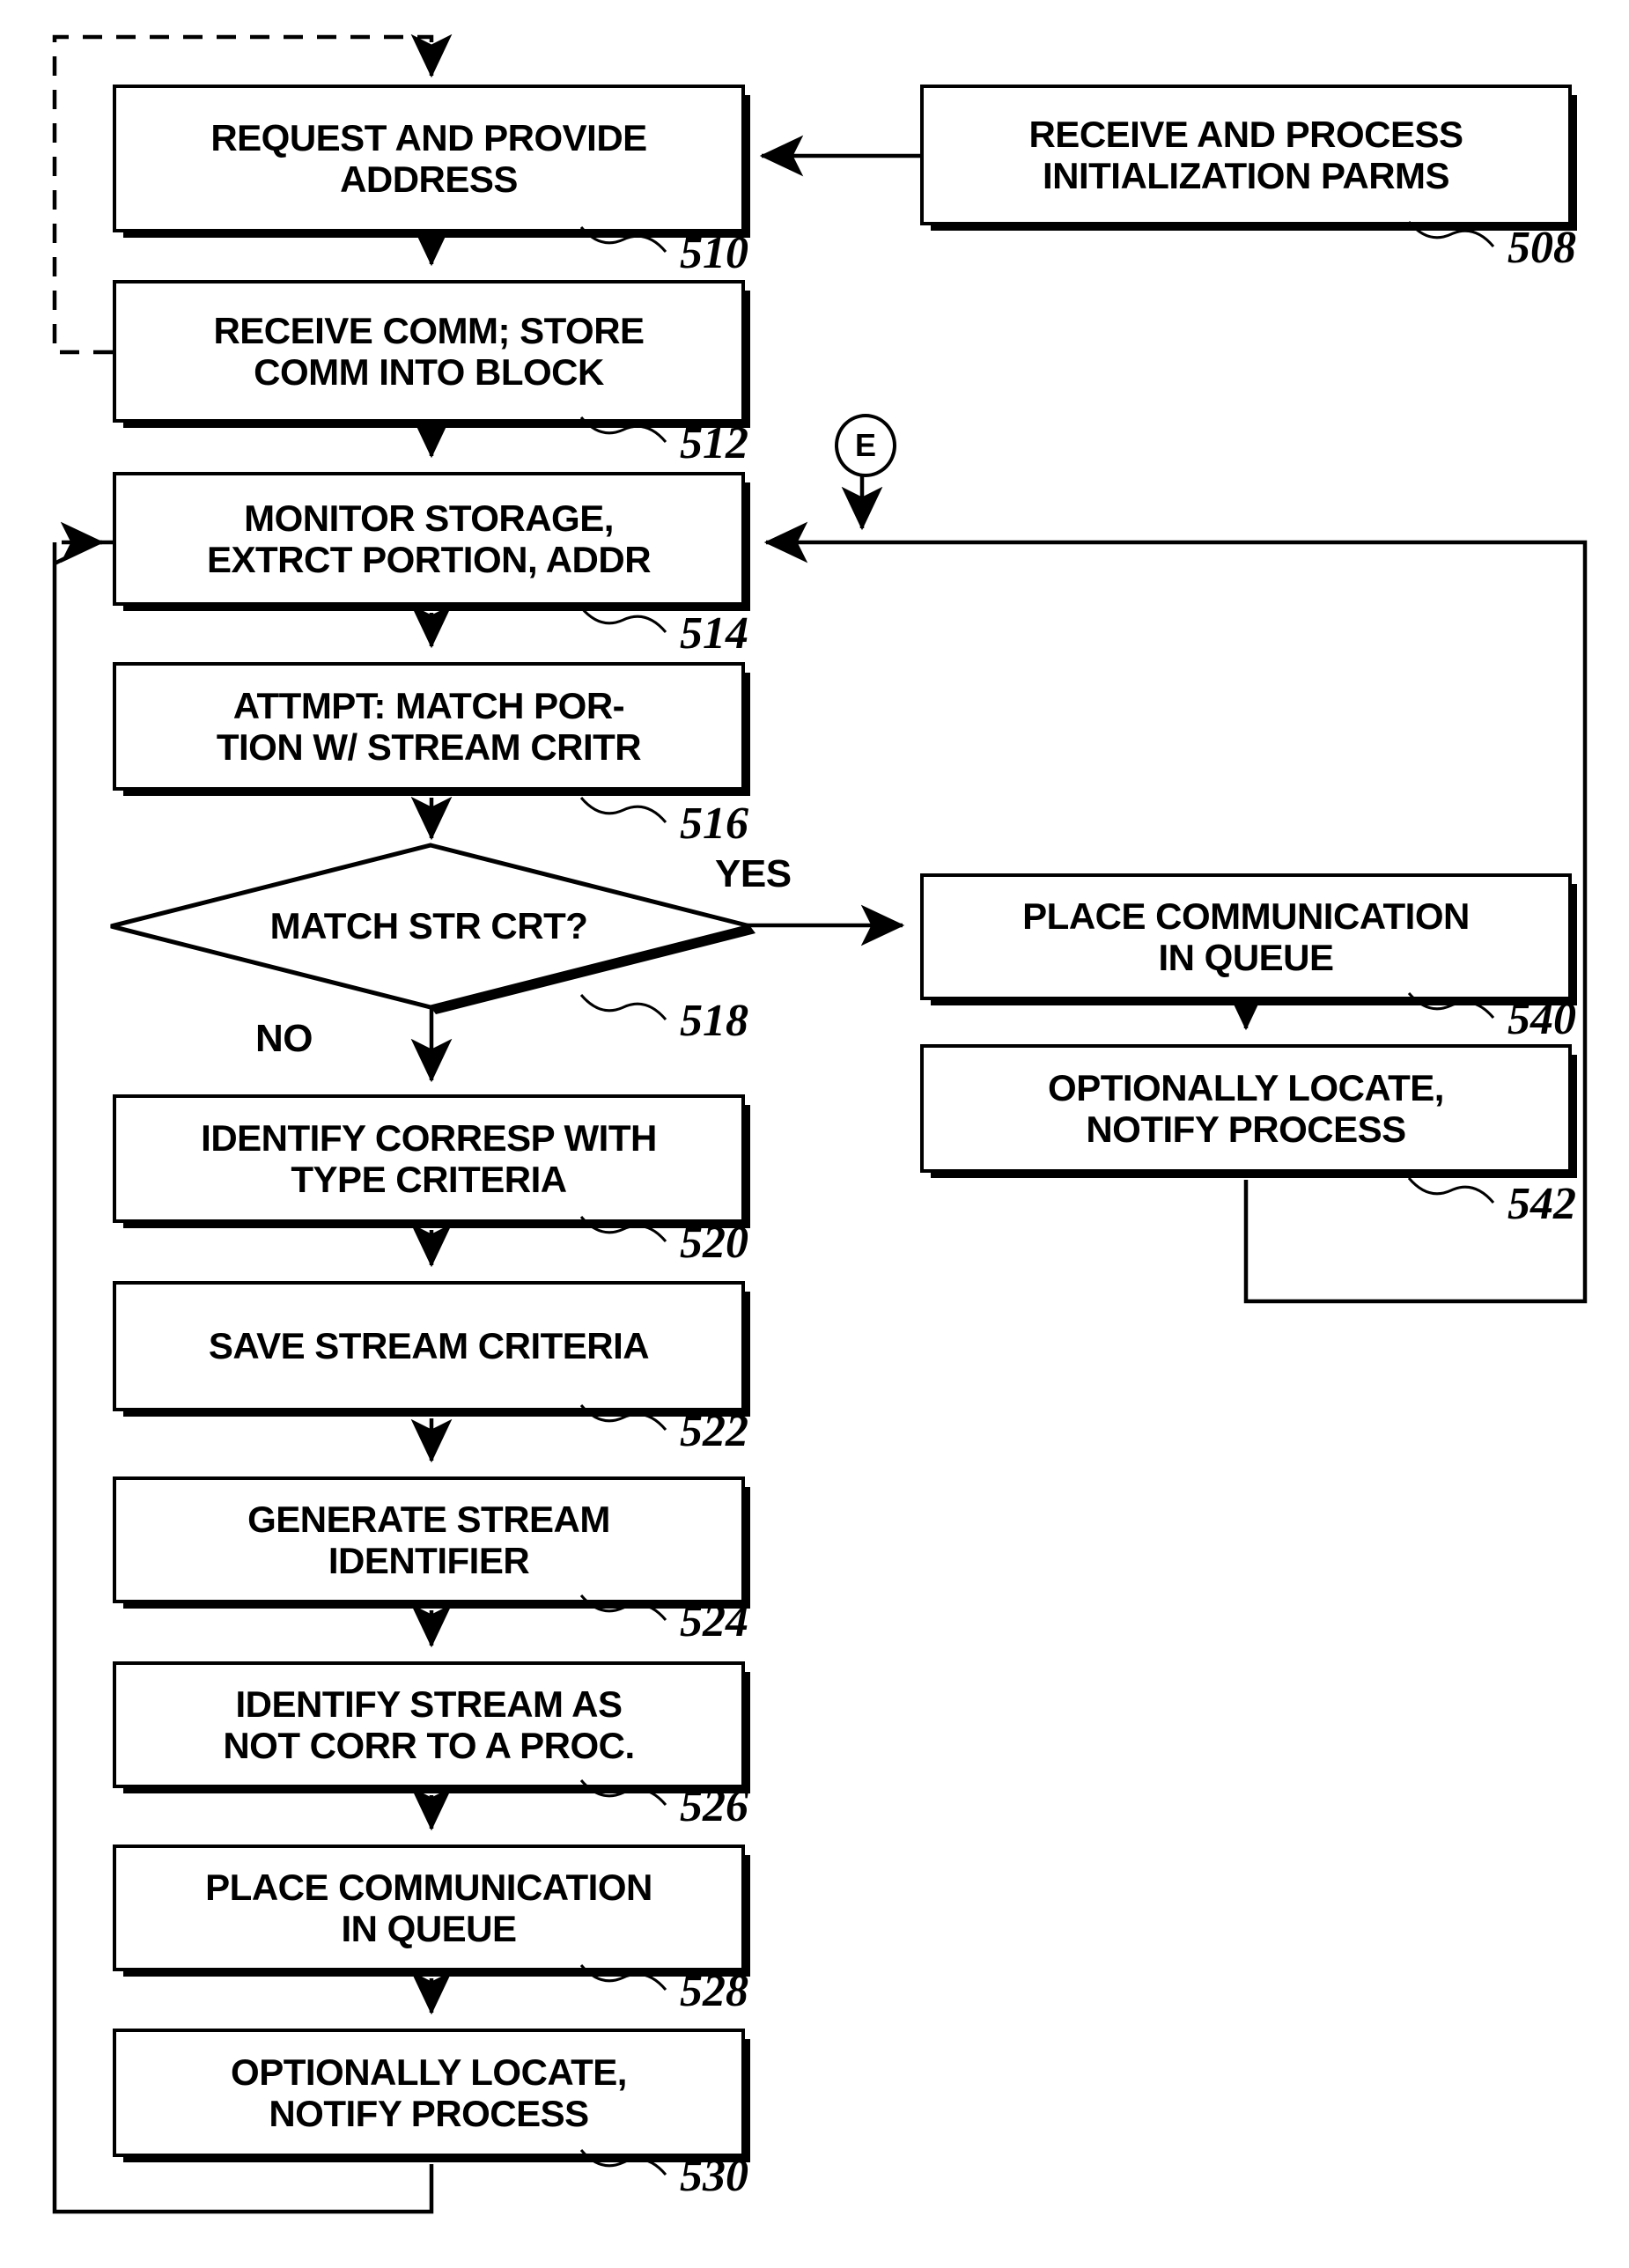 The image size is (1629, 2268). Describe the element at coordinates (1541, 248) in the screenshot. I see `ref-number-508: 508` at that location.